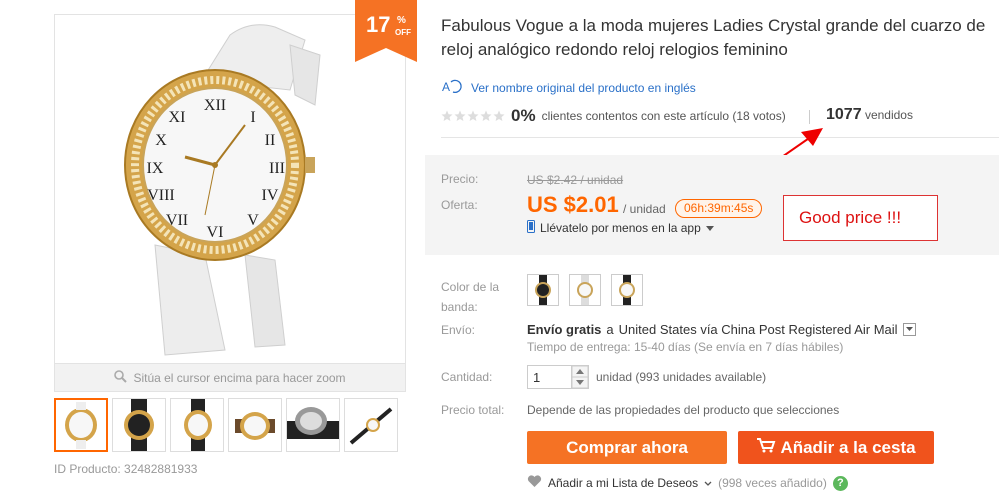  Describe the element at coordinates (460, 179) in the screenshot. I see `price-label: Precio:` at that location.